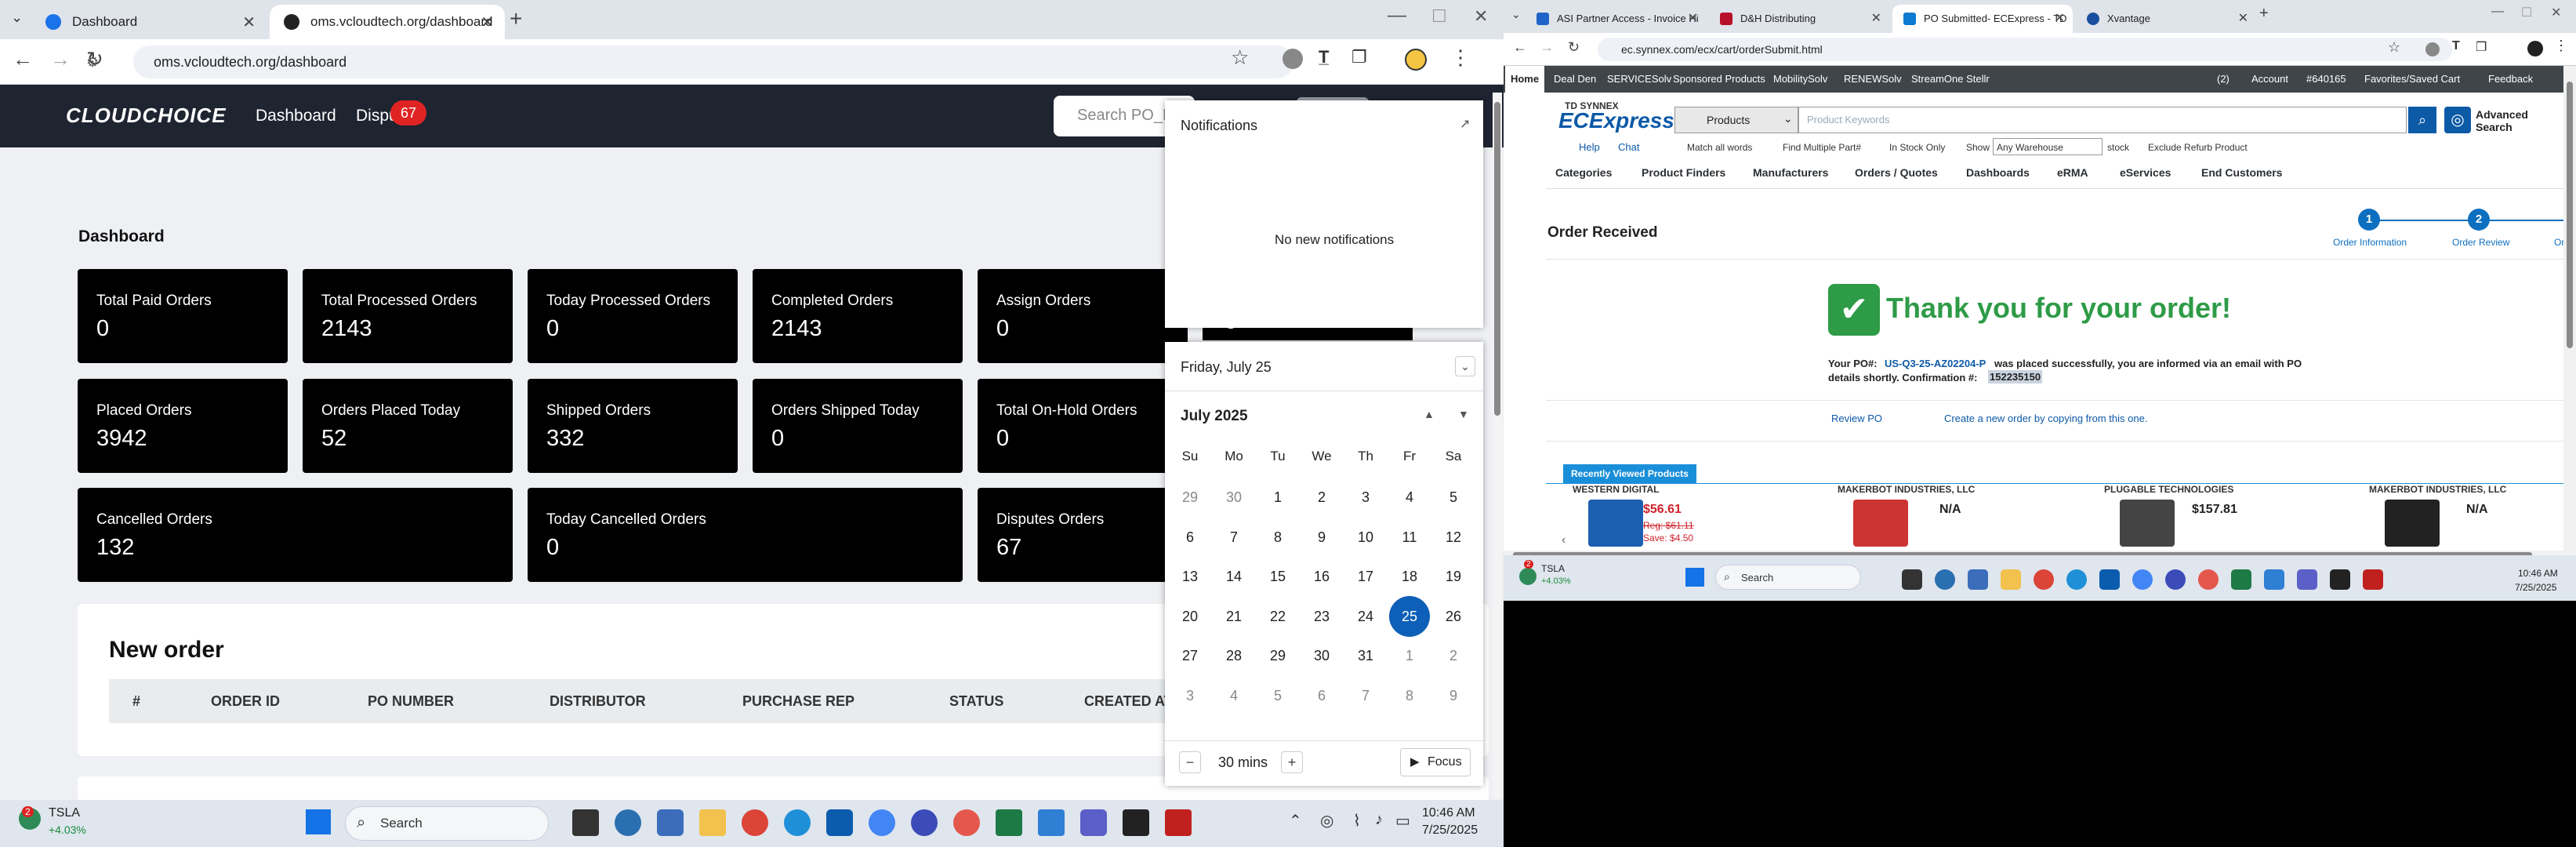 The height and width of the screenshot is (847, 2576). Describe the element at coordinates (1410, 616) in the screenshot. I see `calendar-day: 25` at that location.